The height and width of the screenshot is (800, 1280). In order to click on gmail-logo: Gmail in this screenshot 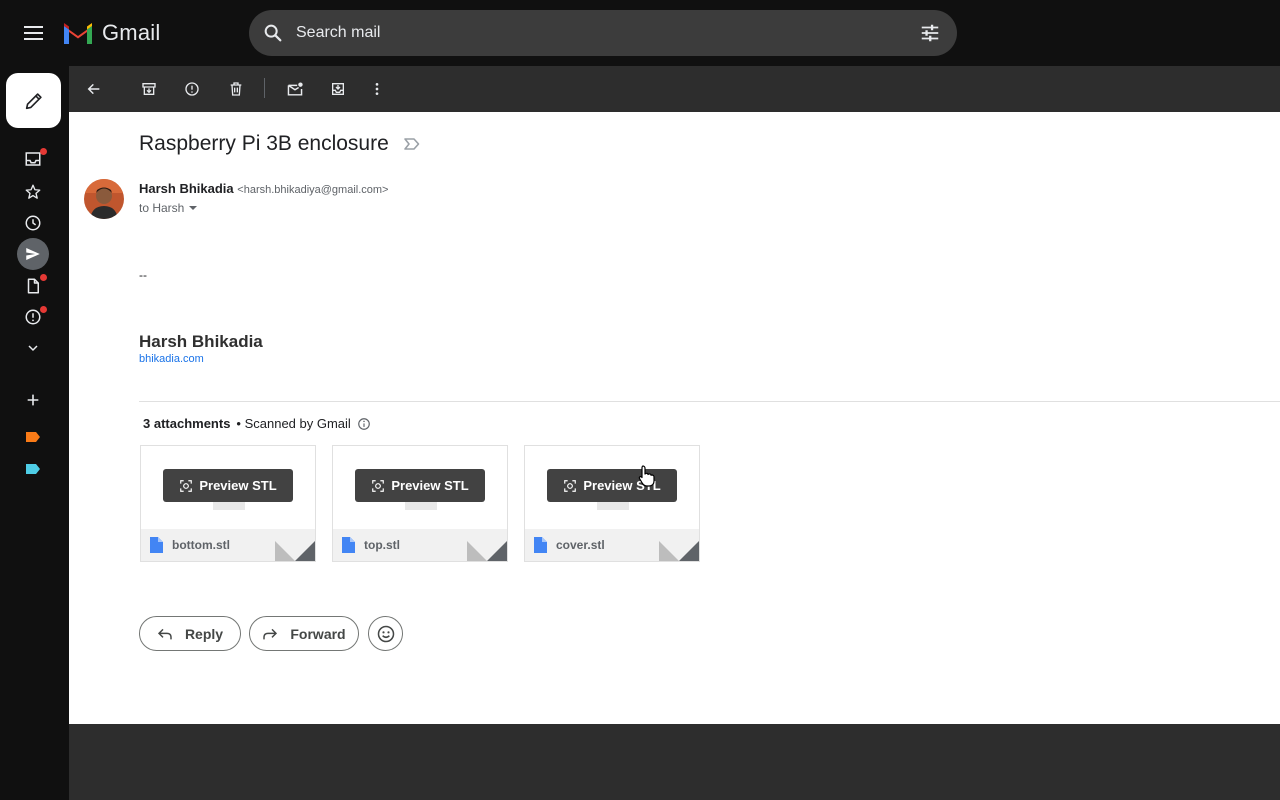, I will do `click(111, 33)`.